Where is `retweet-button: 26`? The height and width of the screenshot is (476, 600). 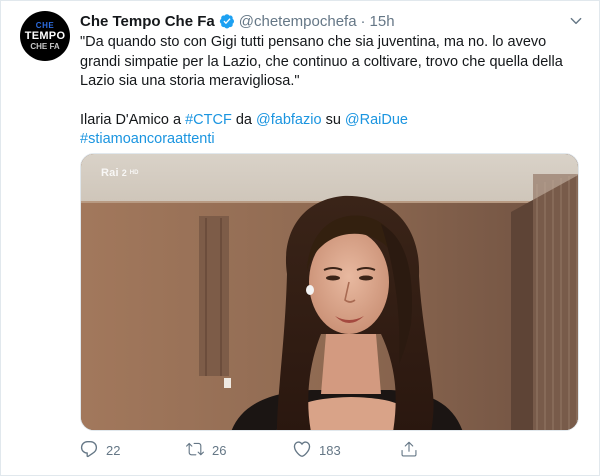
retweet-button: 26 is located at coordinates (206, 450).